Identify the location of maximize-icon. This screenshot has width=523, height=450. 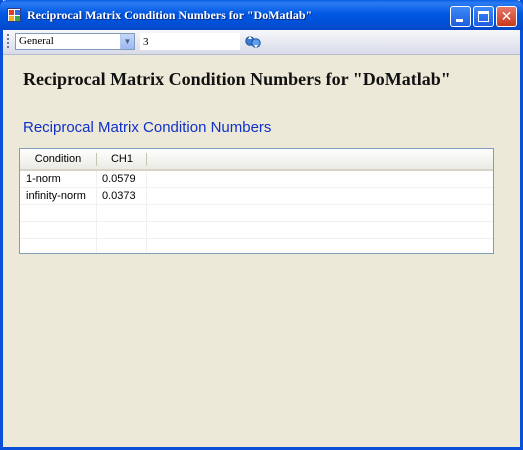
(483, 16).